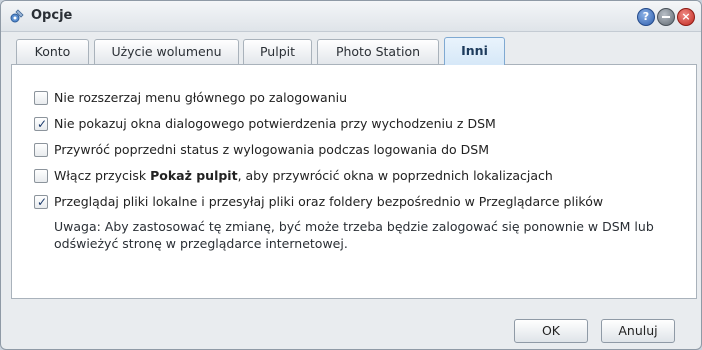 The height and width of the screenshot is (350, 702). Describe the element at coordinates (52, 15) in the screenshot. I see `window-title: Opcje` at that location.